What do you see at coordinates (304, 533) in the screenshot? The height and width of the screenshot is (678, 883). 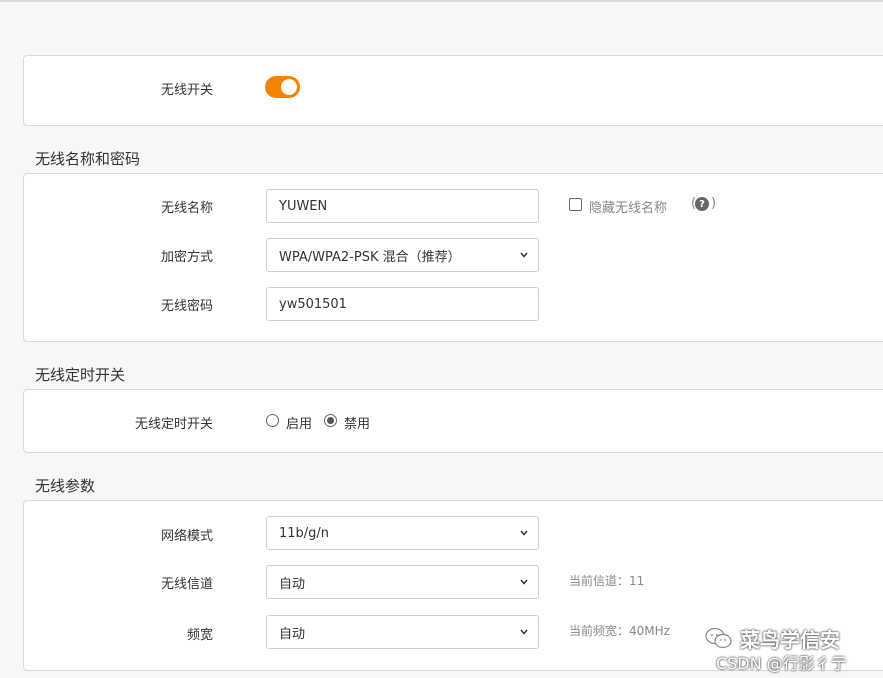 I see `mode-value: 11b/g/n` at bounding box center [304, 533].